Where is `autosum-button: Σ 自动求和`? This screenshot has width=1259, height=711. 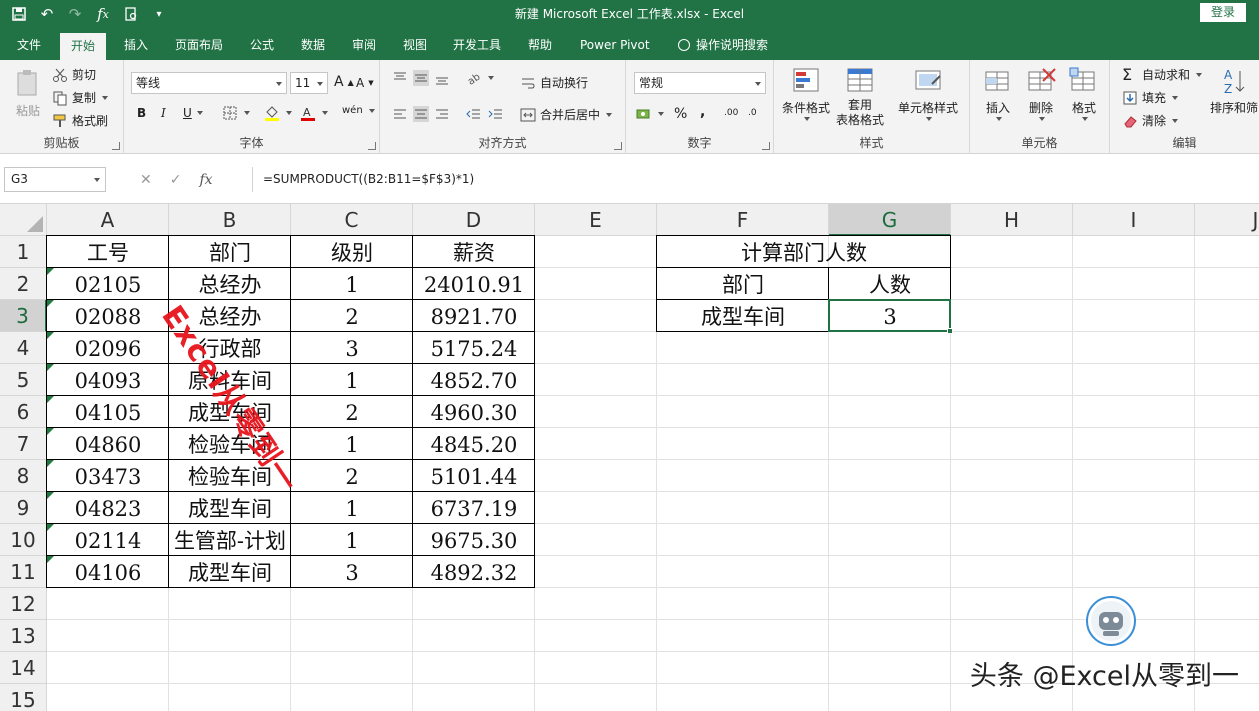
autosum-button: Σ 自动求和 is located at coordinates (1162, 74).